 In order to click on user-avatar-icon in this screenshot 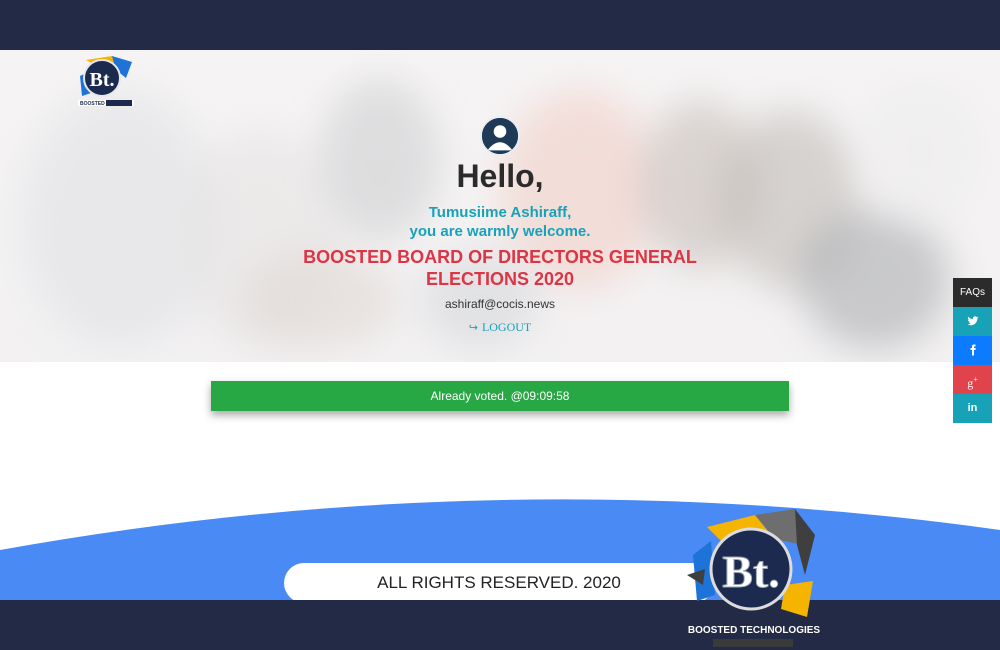, I will do `click(500, 136)`.